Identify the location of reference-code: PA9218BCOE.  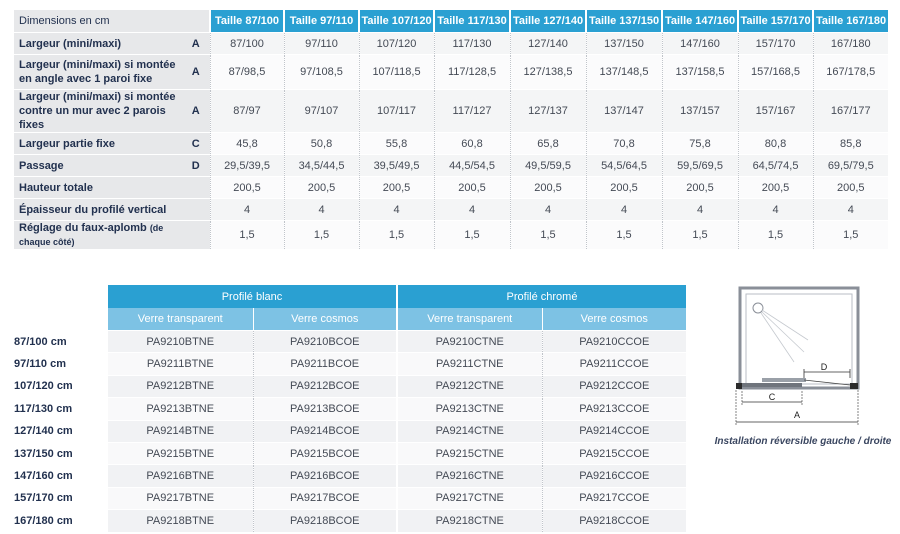
(324, 520).